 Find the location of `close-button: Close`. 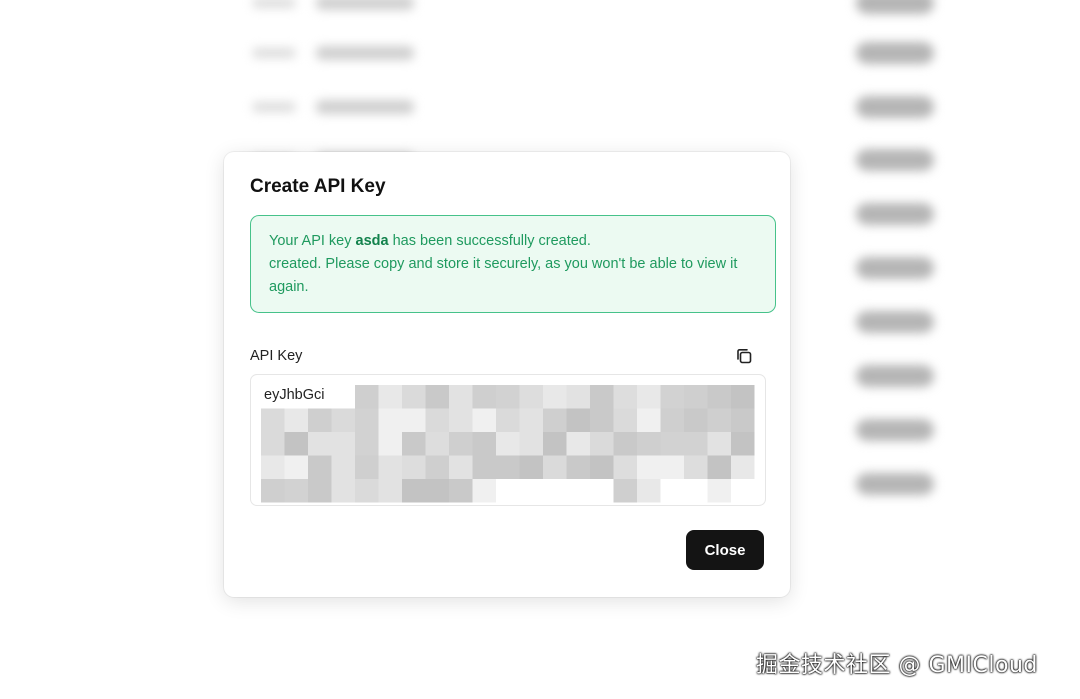

close-button: Close is located at coordinates (725, 550).